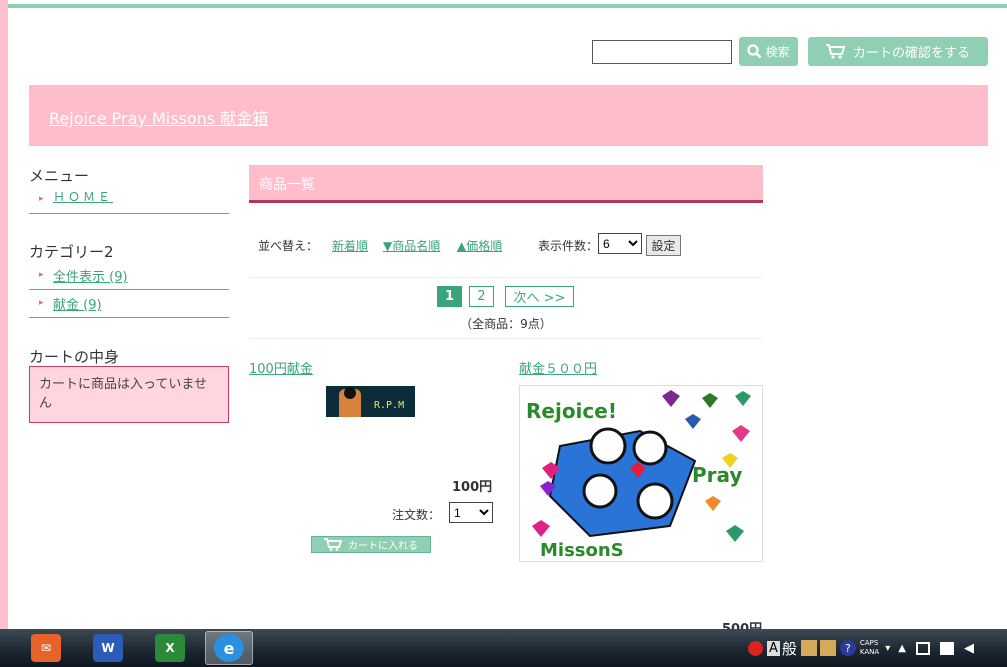 This screenshot has height=667, width=1007. Describe the element at coordinates (717, 475) in the screenshot. I see `illustration-text: Pray` at that location.